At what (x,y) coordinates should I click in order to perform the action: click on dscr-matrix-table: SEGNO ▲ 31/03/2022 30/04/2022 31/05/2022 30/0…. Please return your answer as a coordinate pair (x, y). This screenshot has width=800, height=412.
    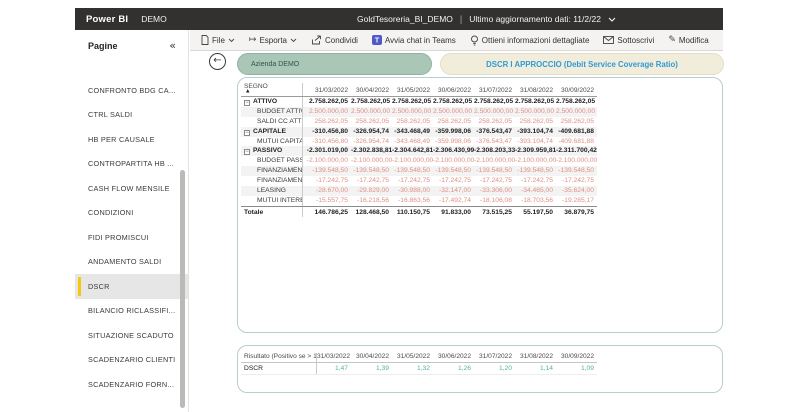
    Looking at the image, I should click on (419, 150).